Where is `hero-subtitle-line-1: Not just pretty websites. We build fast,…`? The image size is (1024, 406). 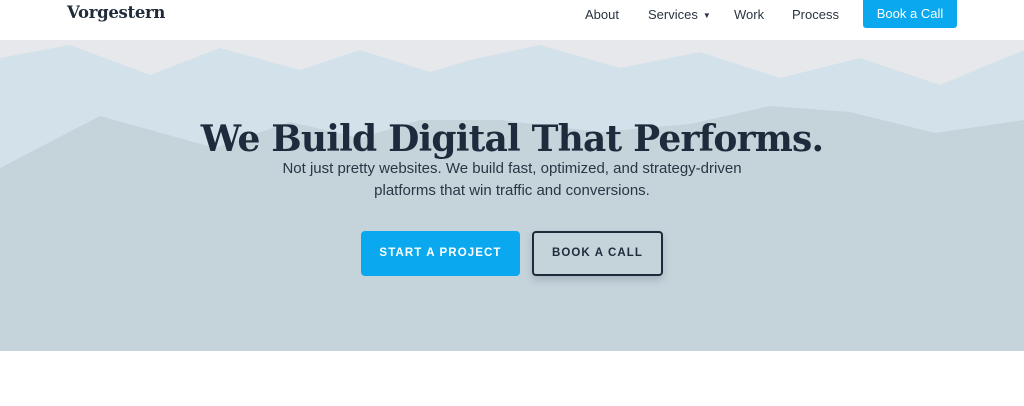 hero-subtitle-line-1: Not just pretty websites. We build fast,… is located at coordinates (512, 168).